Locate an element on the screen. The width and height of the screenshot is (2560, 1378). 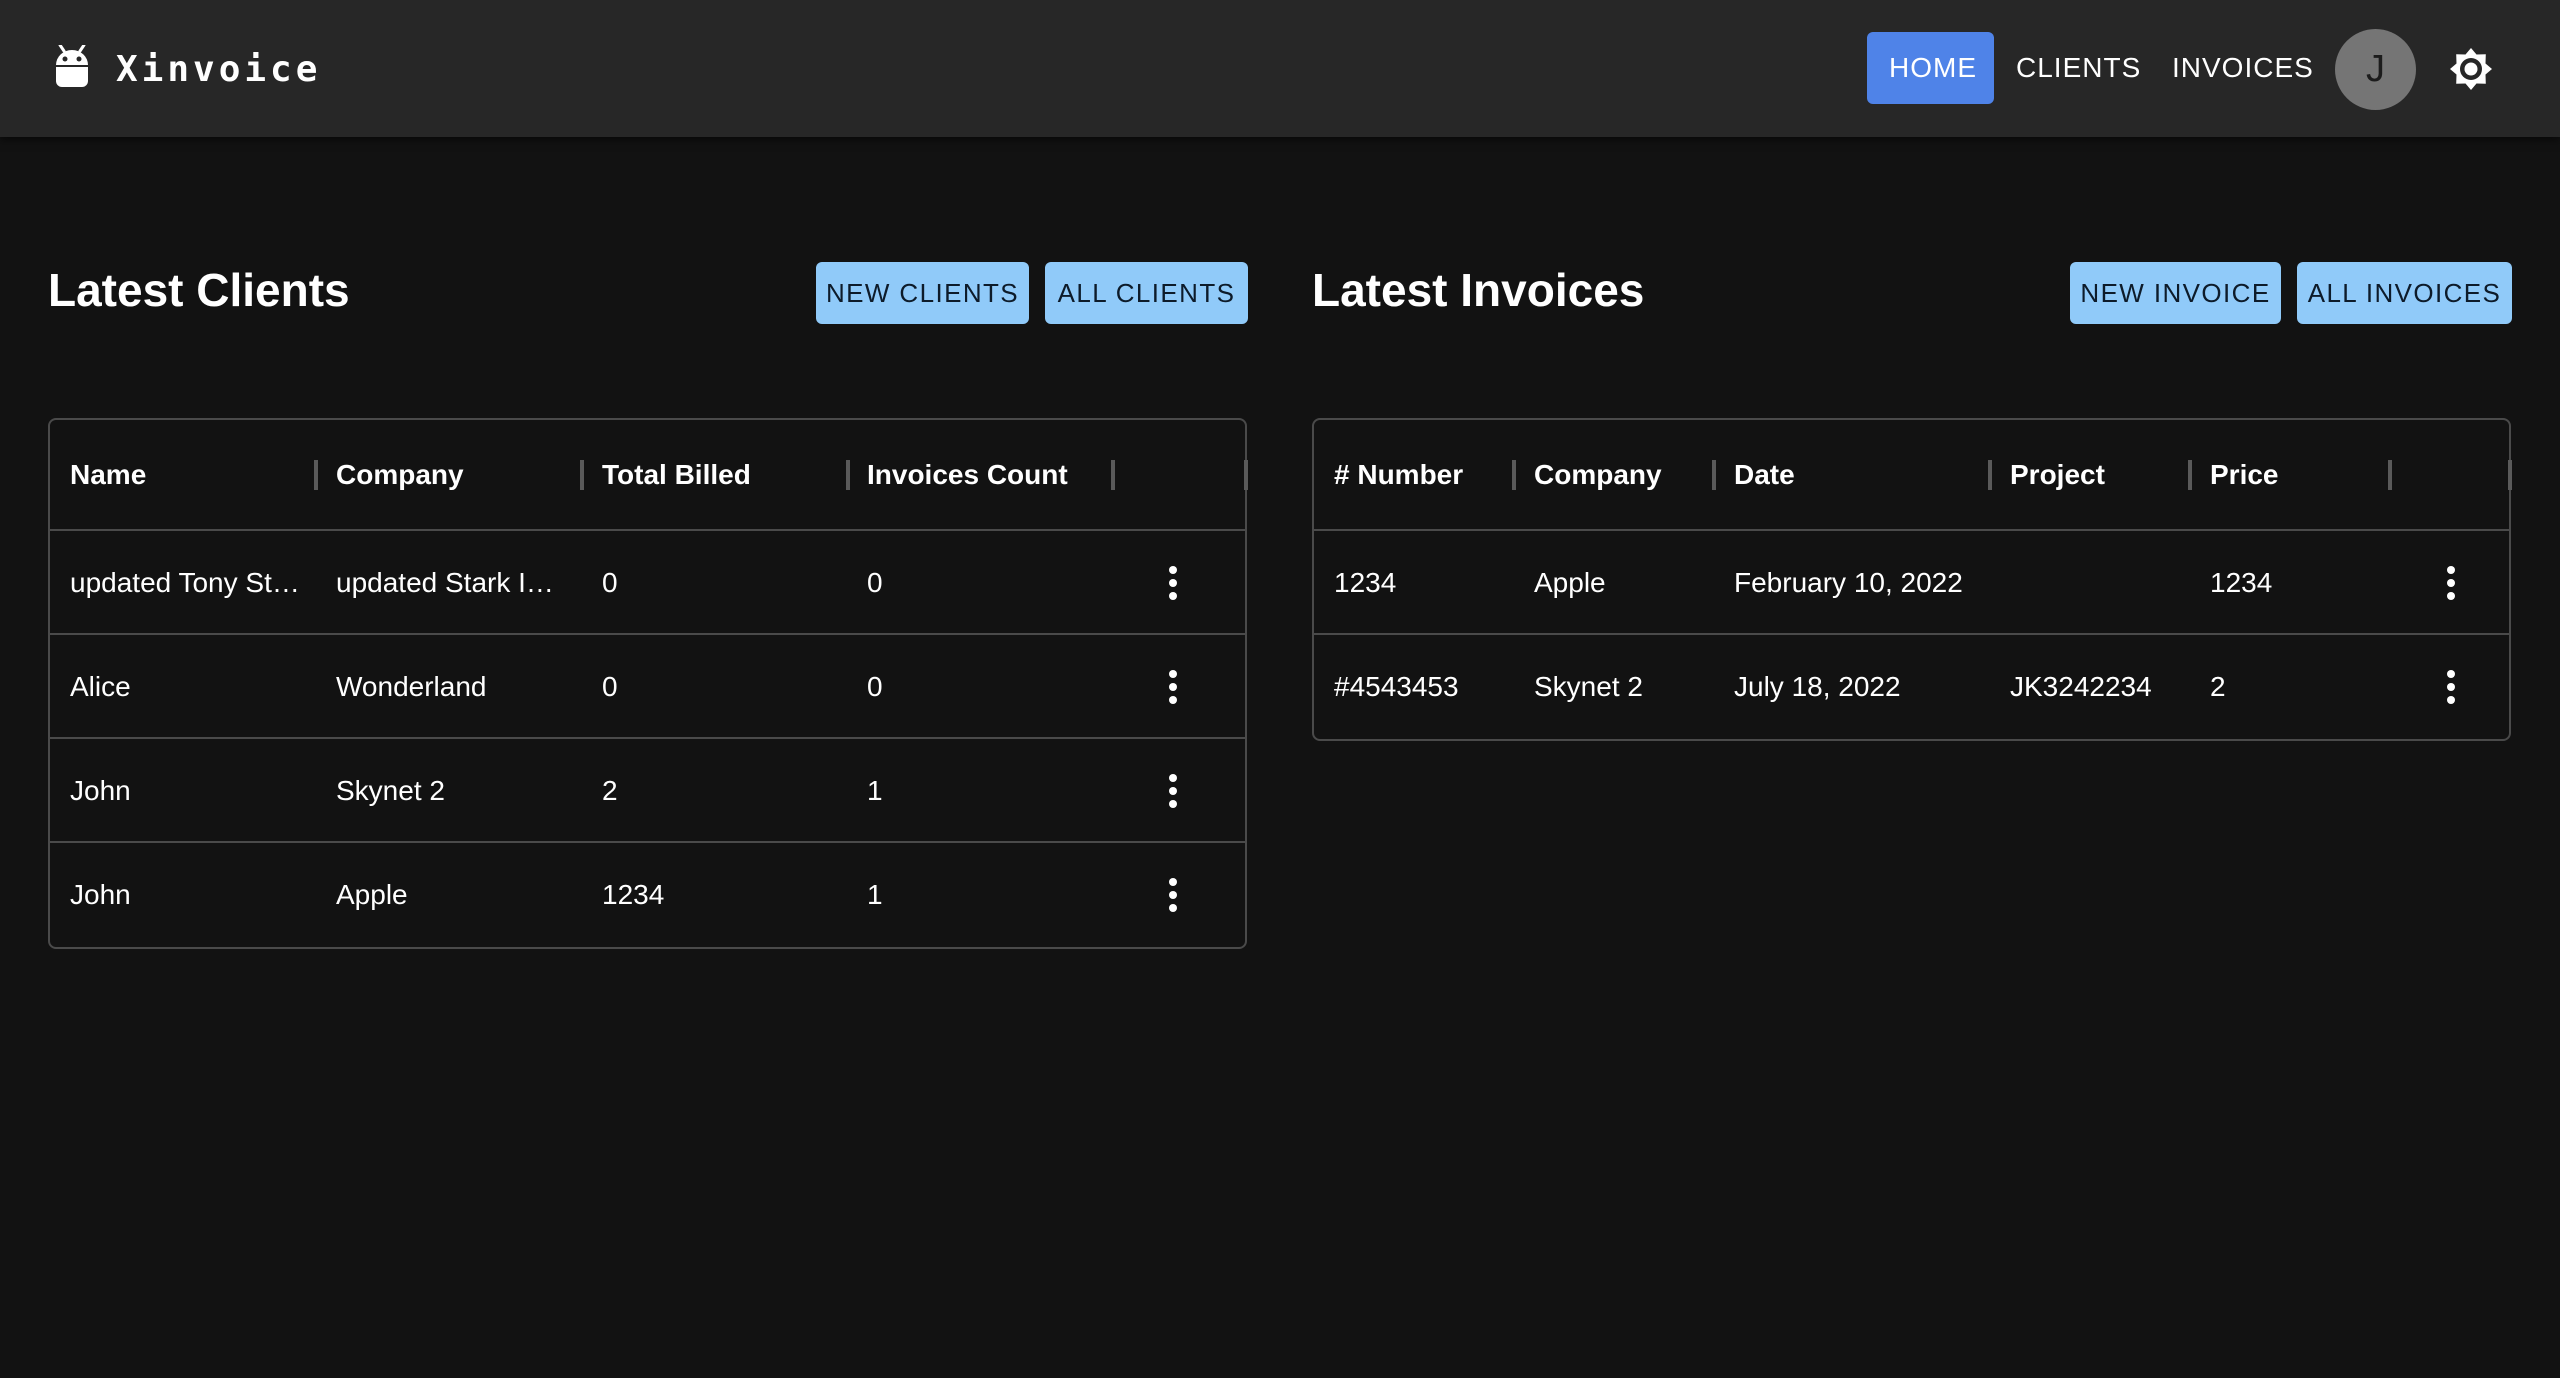
new-invoice-button: NEW INVOICE is located at coordinates (2175, 293).